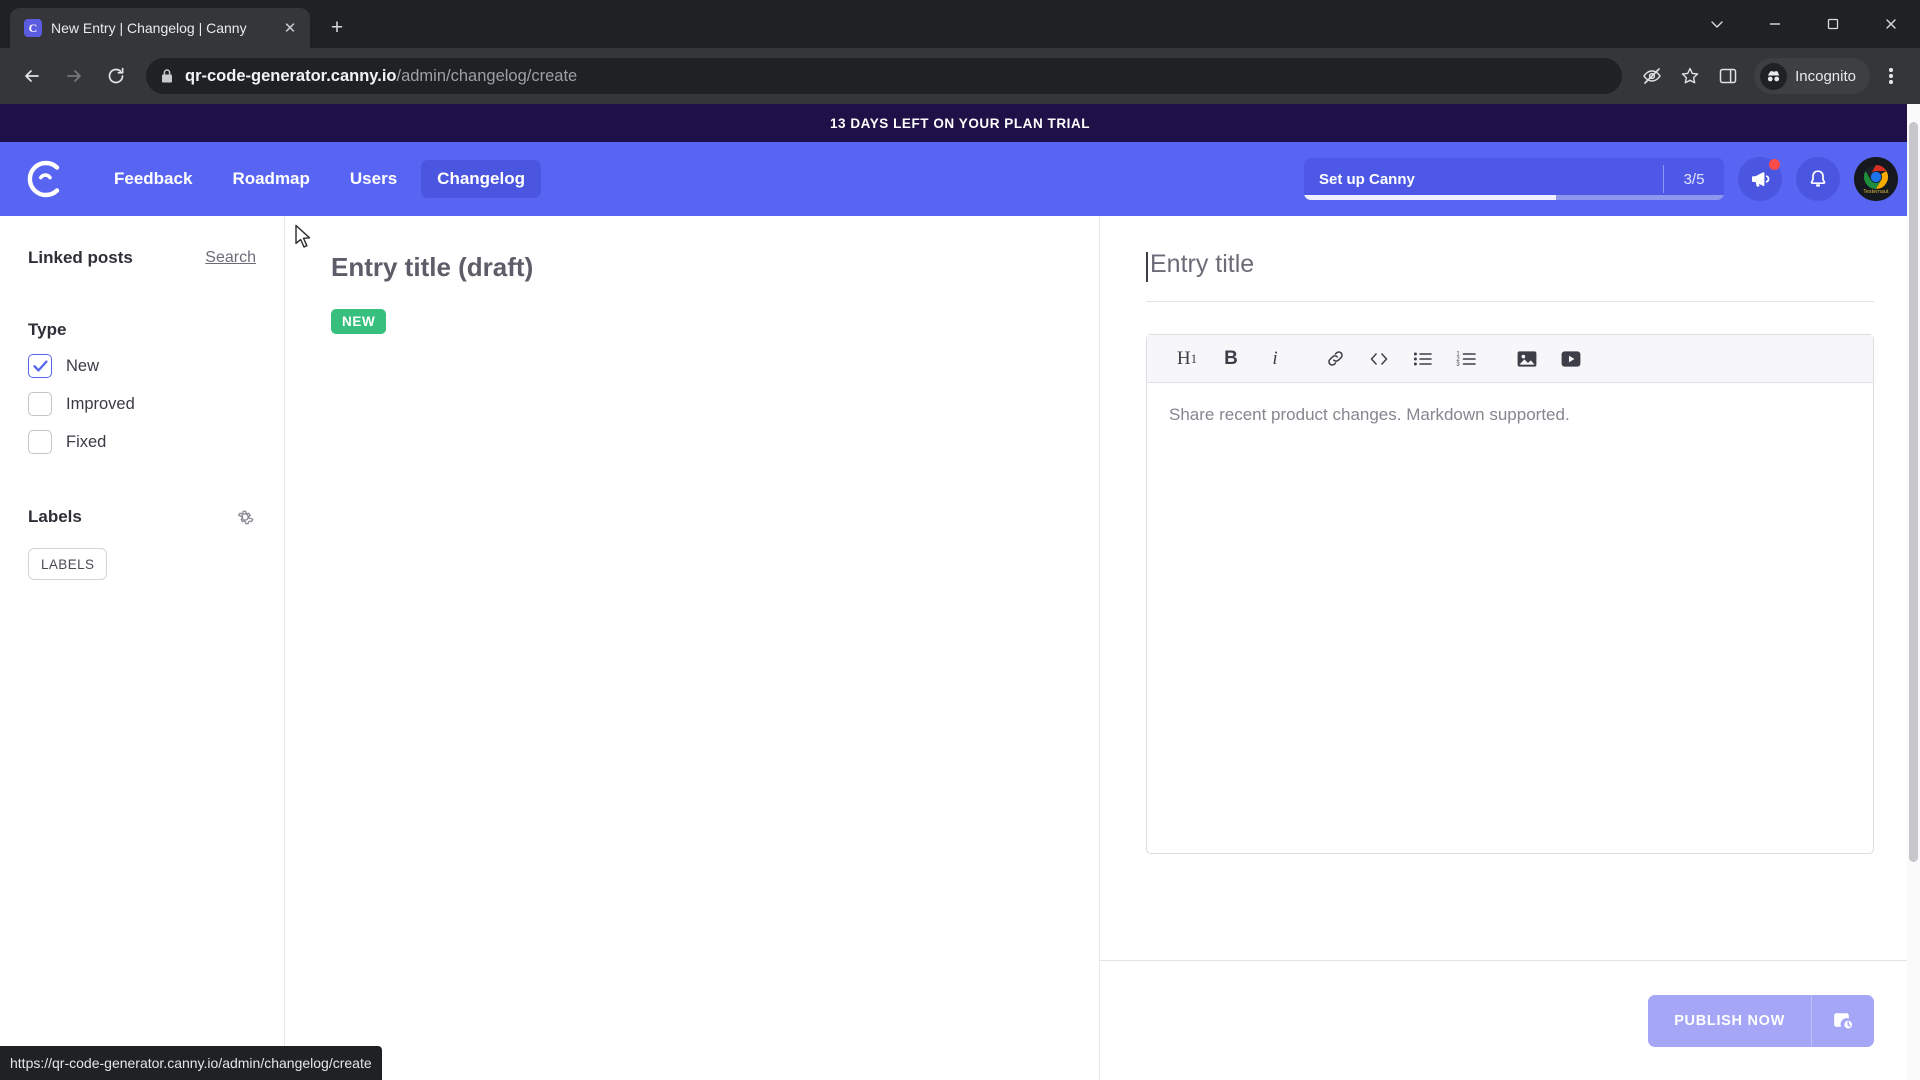 The height and width of the screenshot is (1080, 1920). I want to click on publish-now-button: PUBLISH NOW, so click(1729, 1020).